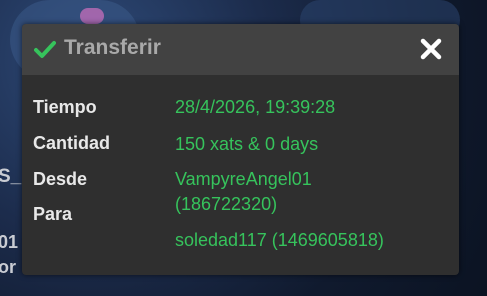 This screenshot has width=487, height=296. I want to click on checkmark-icon, so click(45, 49).